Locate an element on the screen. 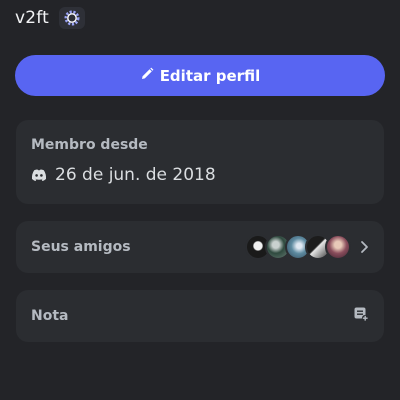 This screenshot has height=400, width=400. member-since-date: 26 de jun. de 2018 is located at coordinates (135, 175).